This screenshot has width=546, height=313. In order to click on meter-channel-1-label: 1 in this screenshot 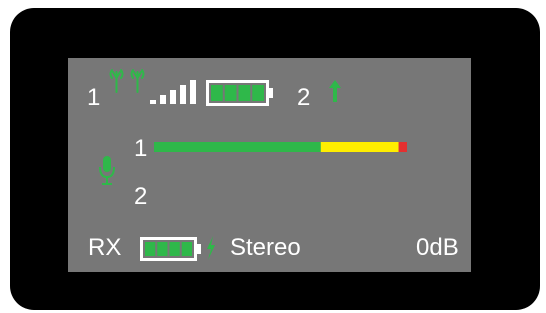, I will do `click(141, 148)`.